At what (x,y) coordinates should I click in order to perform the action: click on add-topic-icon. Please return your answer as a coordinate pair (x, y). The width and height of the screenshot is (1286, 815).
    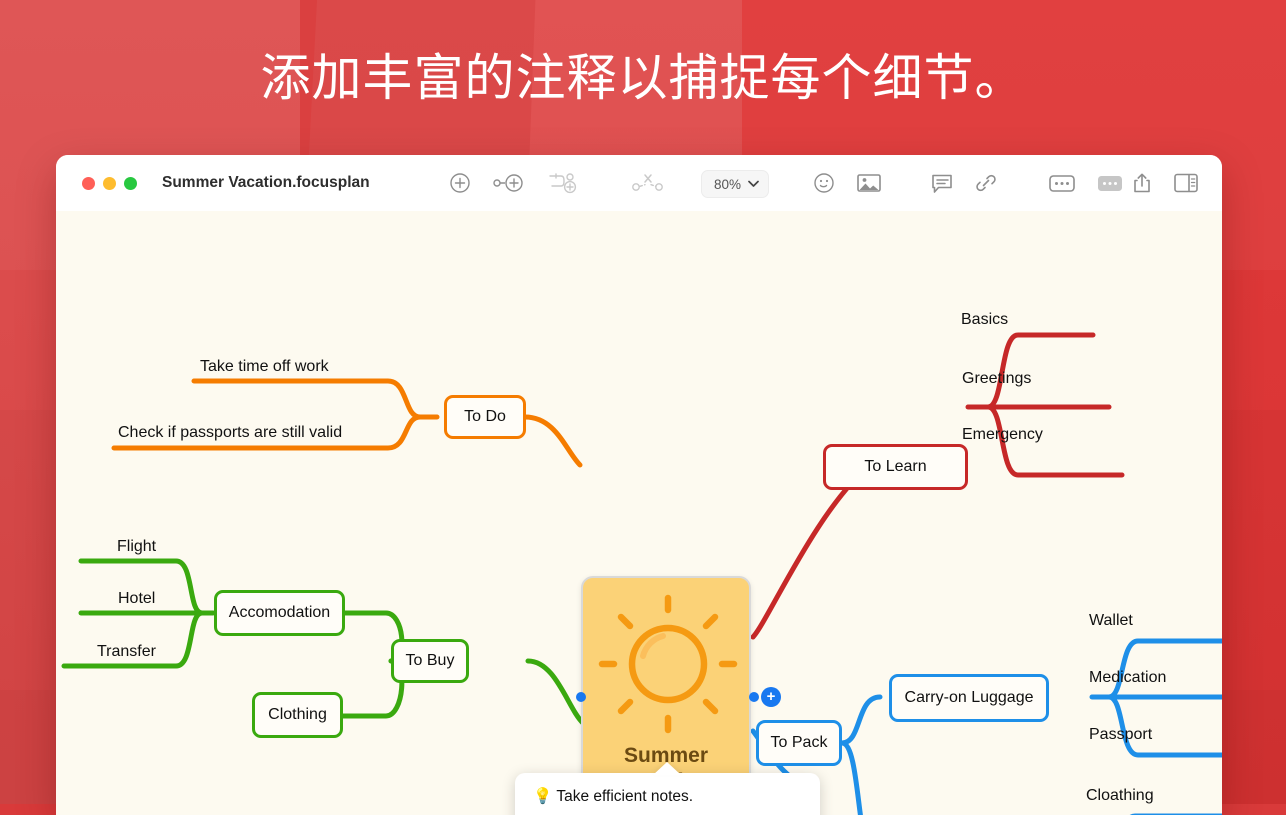
    Looking at the image, I should click on (460, 183).